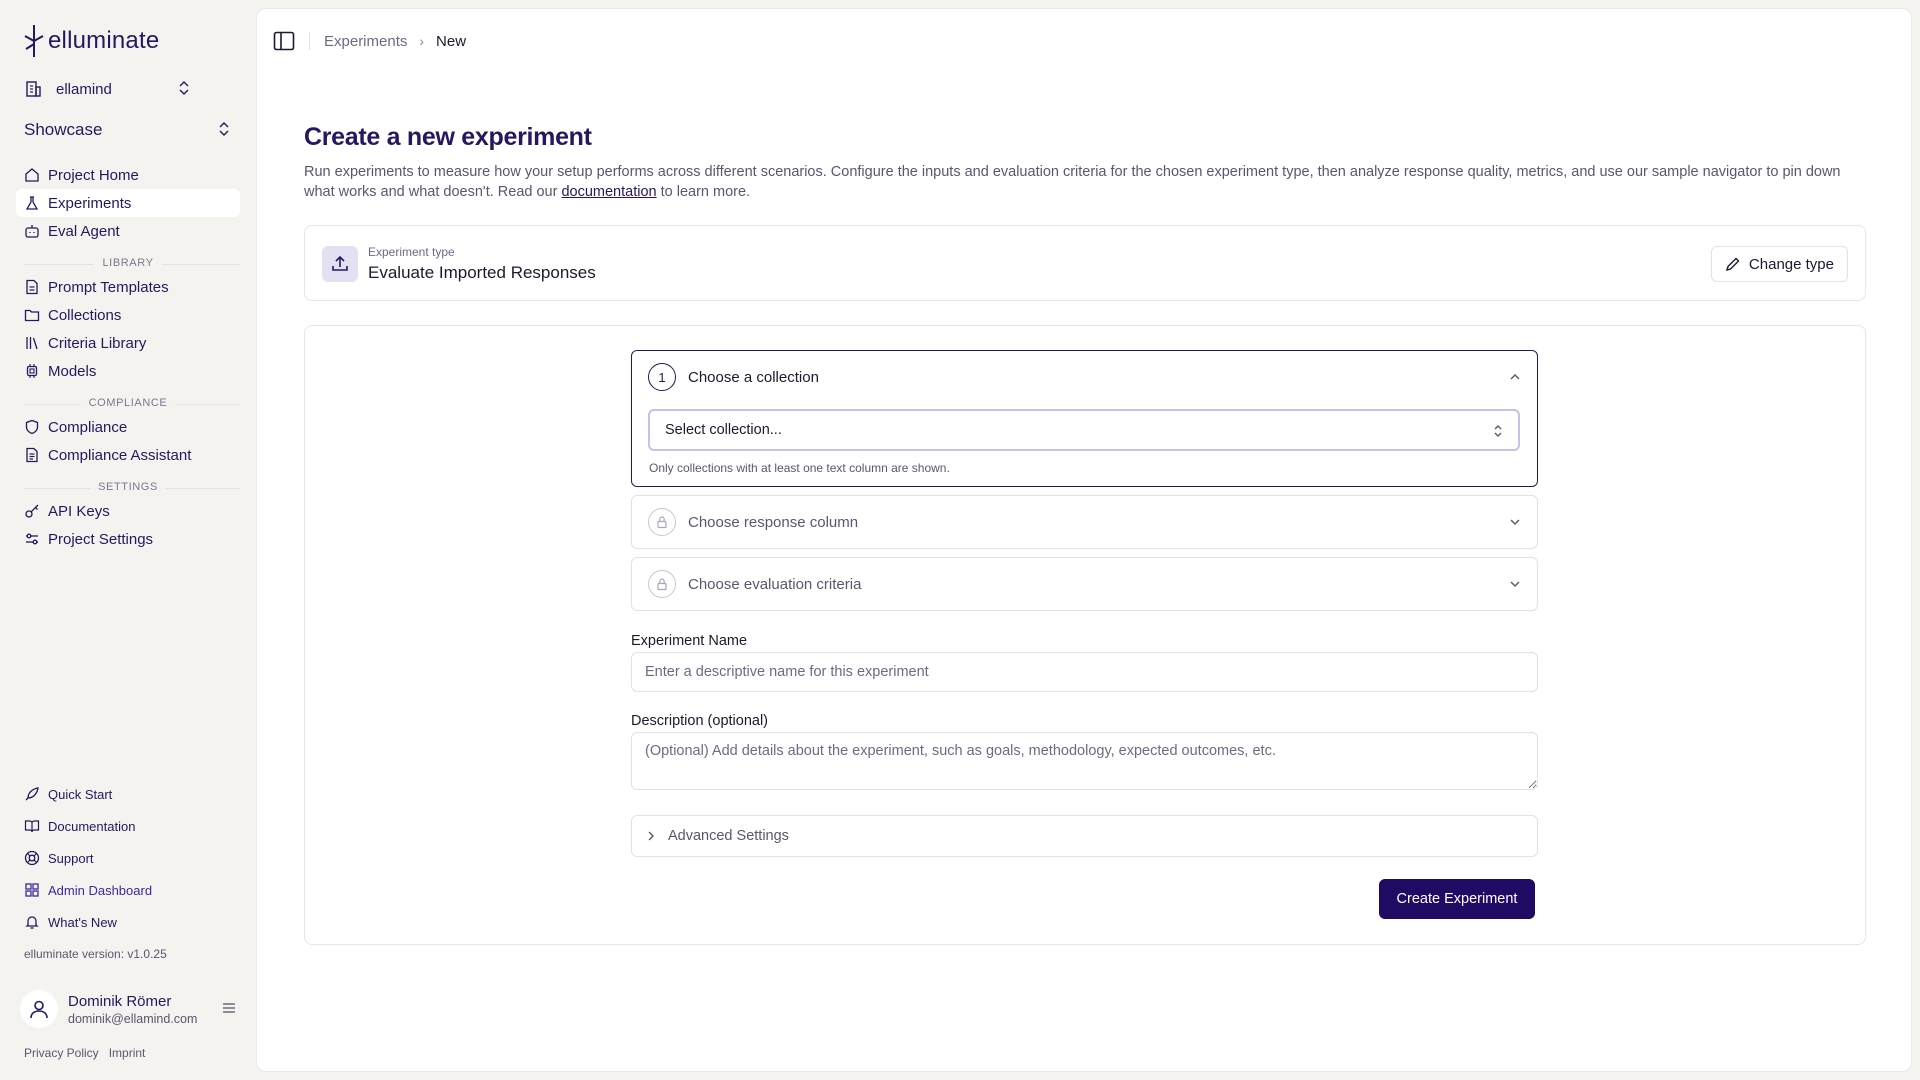 Image resolution: width=1920 pixels, height=1080 pixels. I want to click on breadcrumb-experiments: Experiments, so click(365, 41).